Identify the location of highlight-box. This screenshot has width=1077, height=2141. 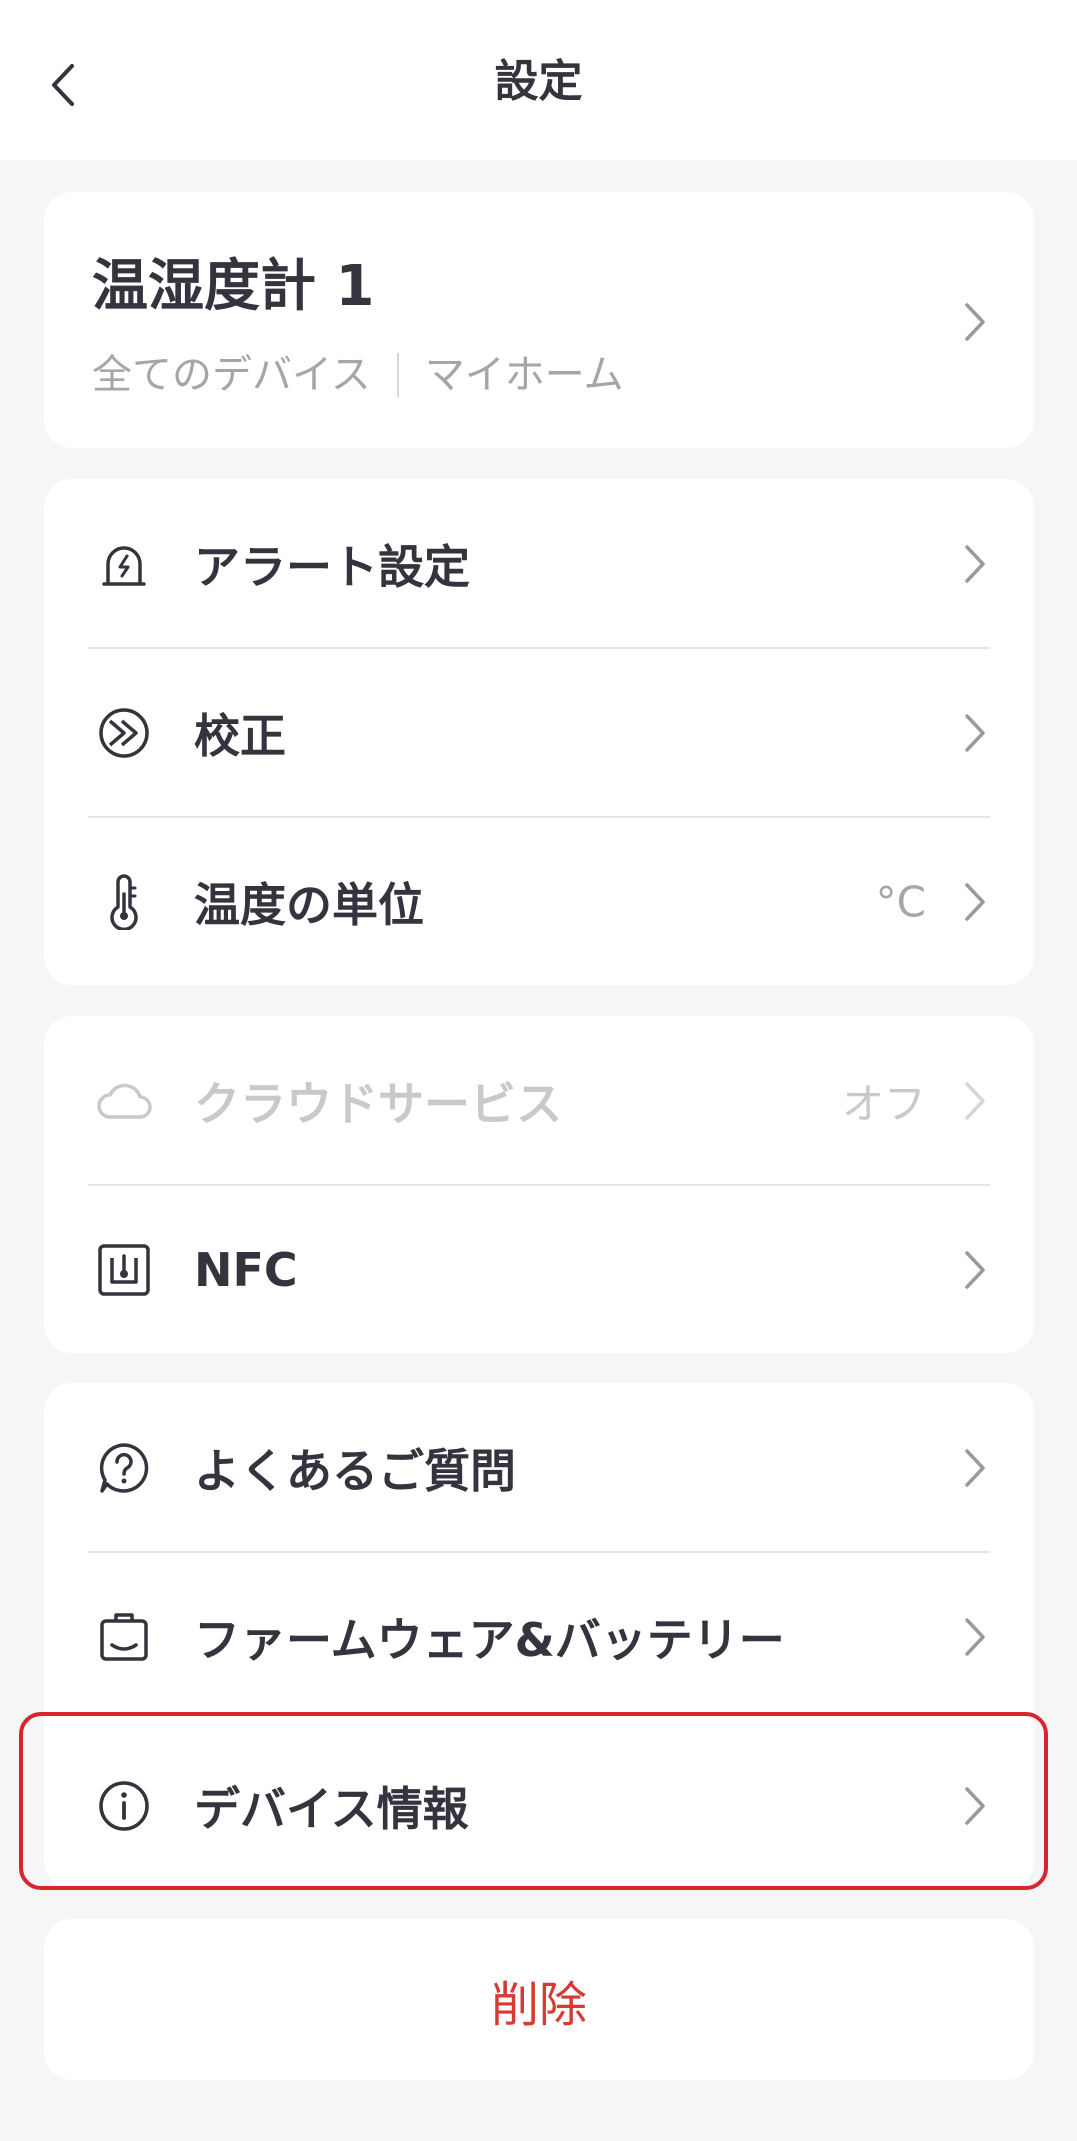
(533, 1801).